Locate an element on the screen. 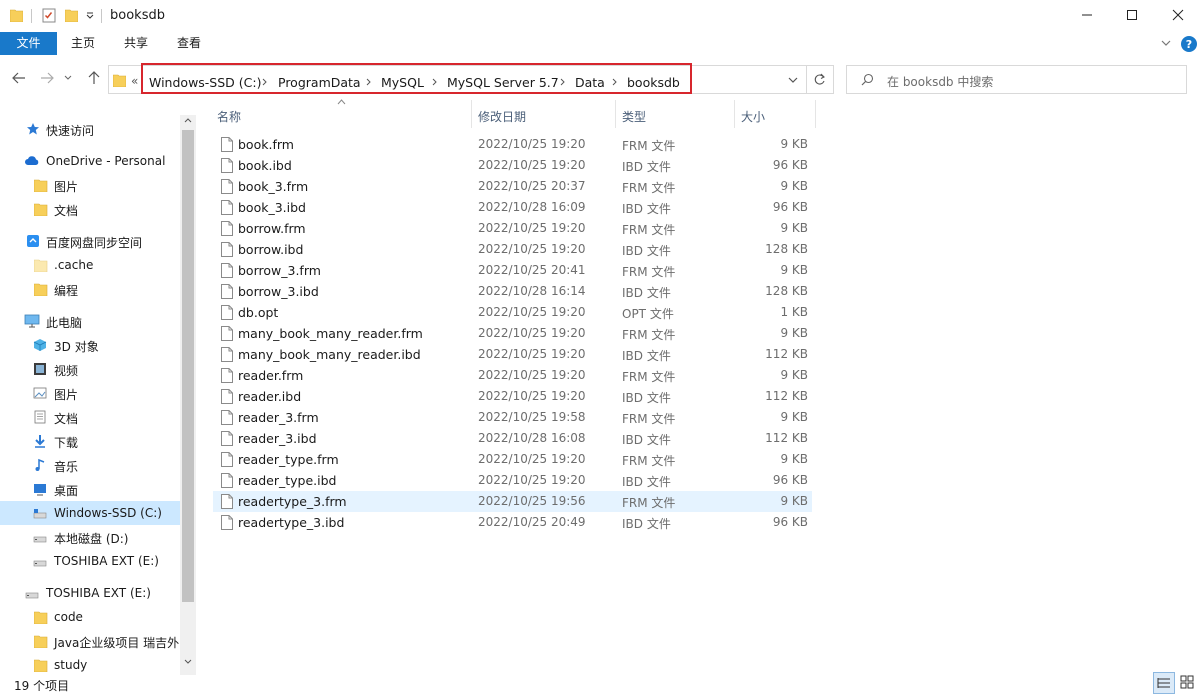 The width and height of the screenshot is (1201, 697). file-name: reader_type.frm is located at coordinates (288, 459).